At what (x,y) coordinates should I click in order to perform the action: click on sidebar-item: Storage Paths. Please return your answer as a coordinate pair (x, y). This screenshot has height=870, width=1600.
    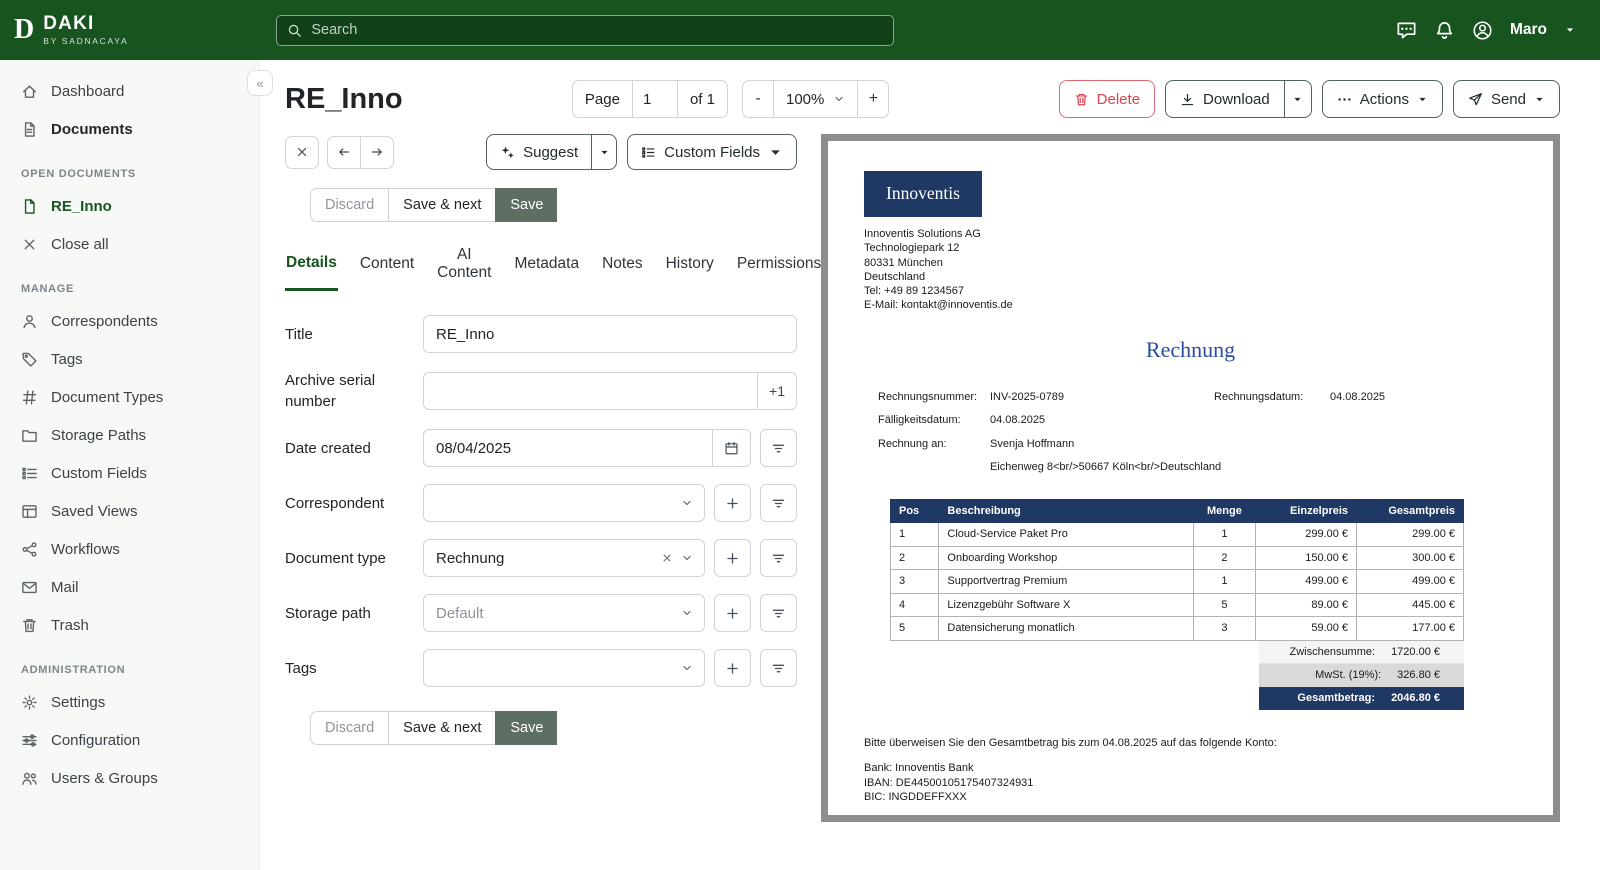
    Looking at the image, I should click on (129, 435).